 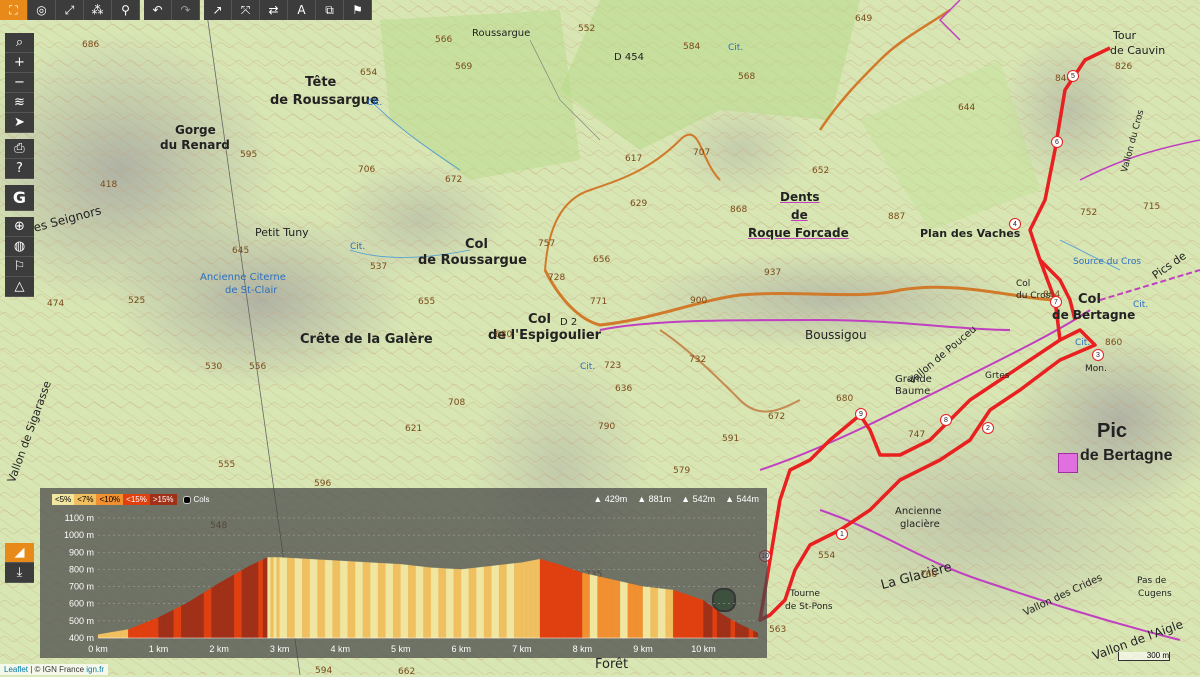 What do you see at coordinates (95, 669) in the screenshot?
I see `ign-link: ign.fr` at bounding box center [95, 669].